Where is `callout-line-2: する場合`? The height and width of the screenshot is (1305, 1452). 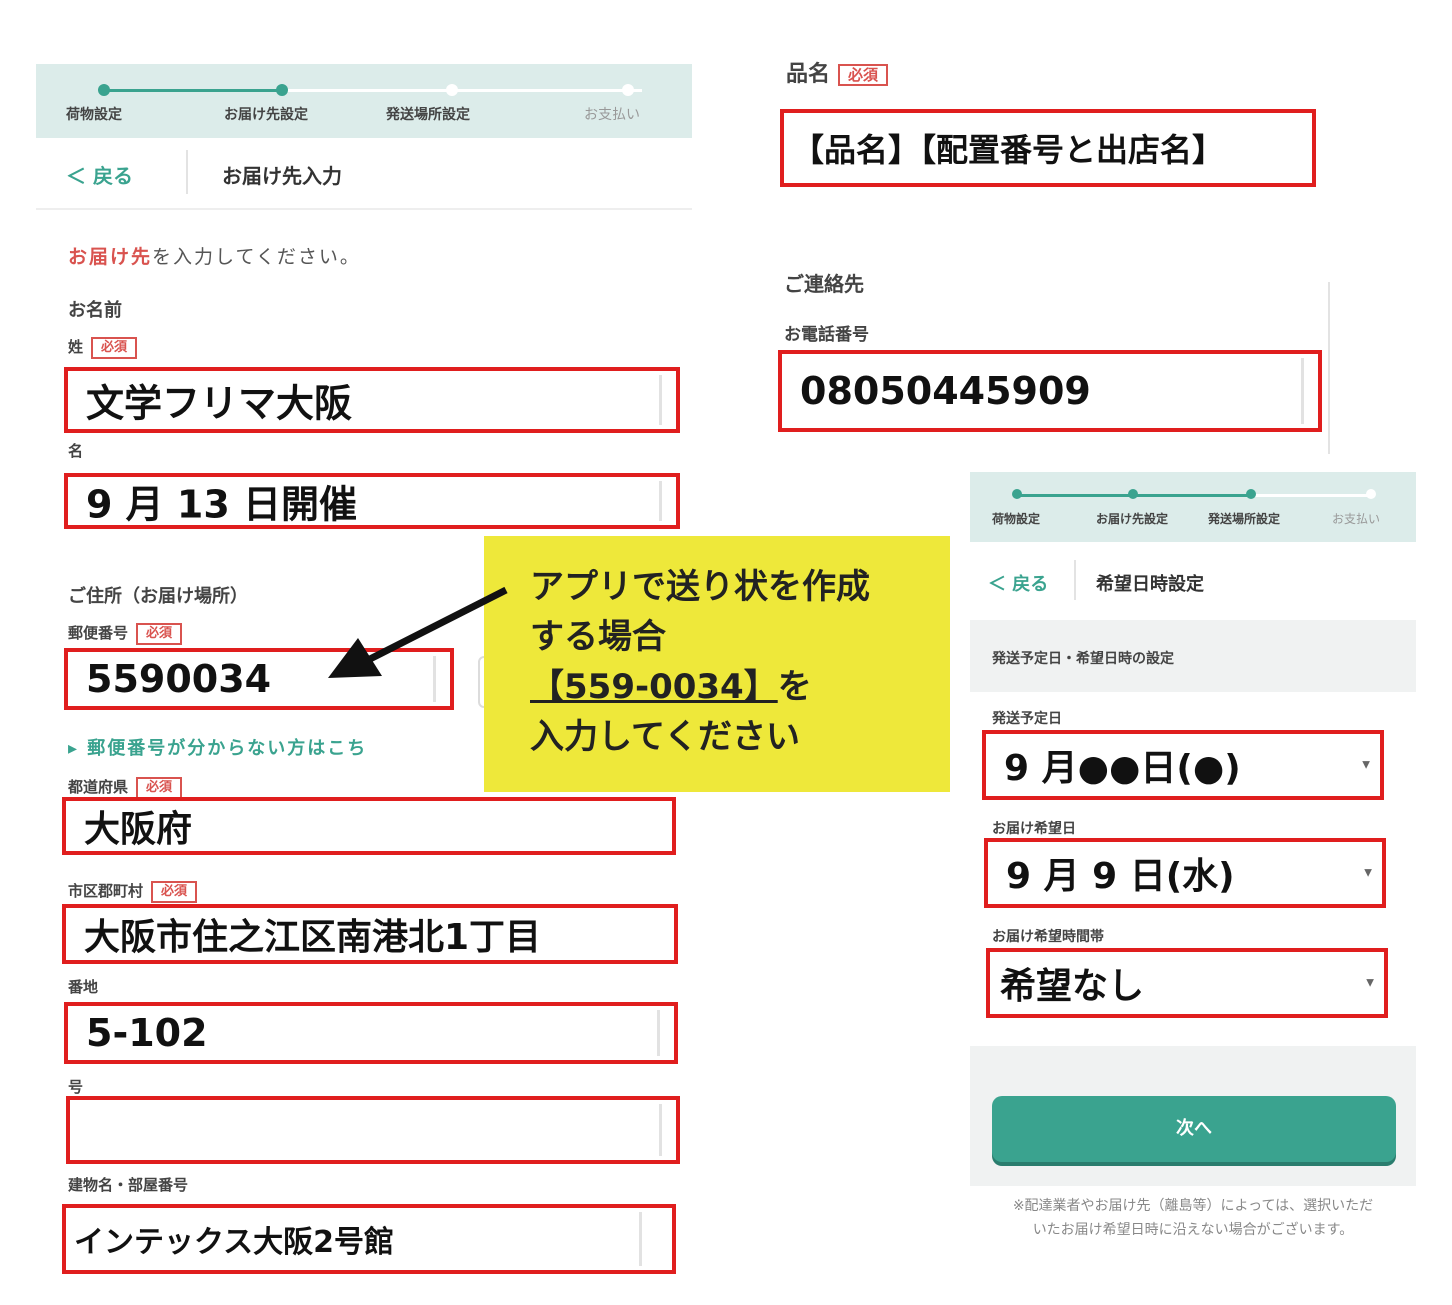 callout-line-2: する場合 is located at coordinates (598, 637).